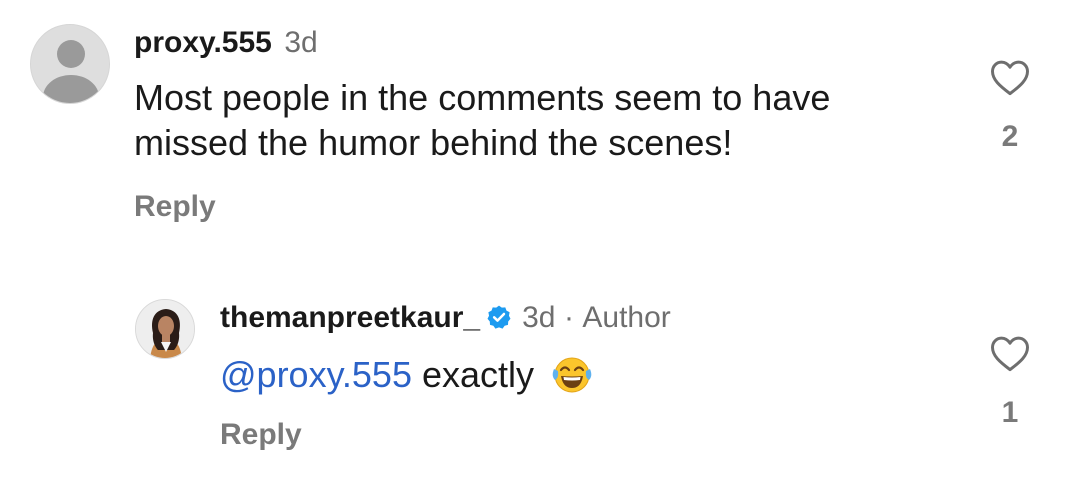  I want to click on reply-time: 3d, so click(539, 317).